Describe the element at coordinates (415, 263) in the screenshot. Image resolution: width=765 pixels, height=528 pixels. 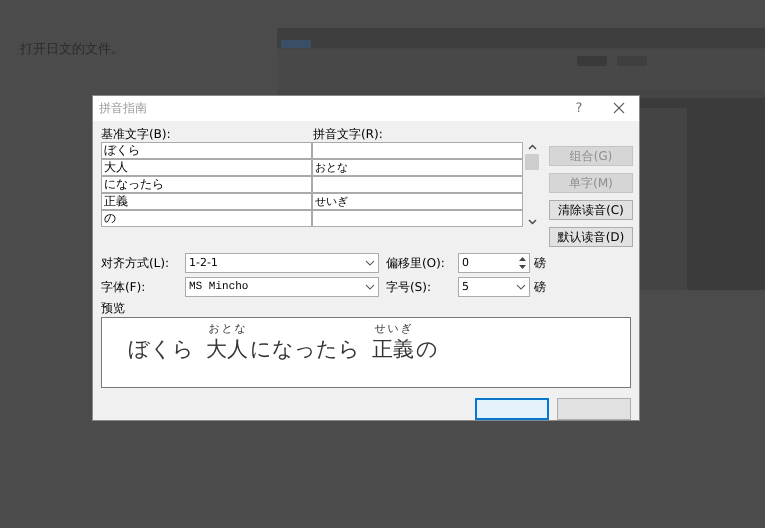
I see `field-label: 偏移里(O):` at that location.